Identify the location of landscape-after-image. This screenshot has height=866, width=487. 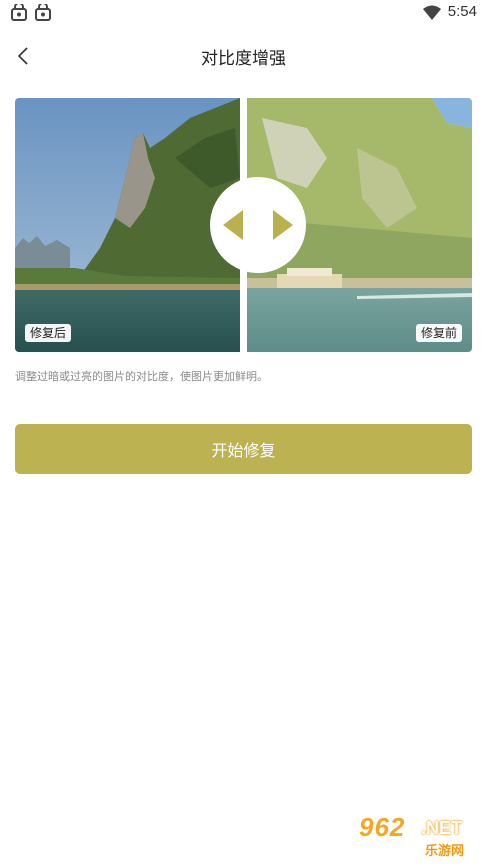
(127, 225).